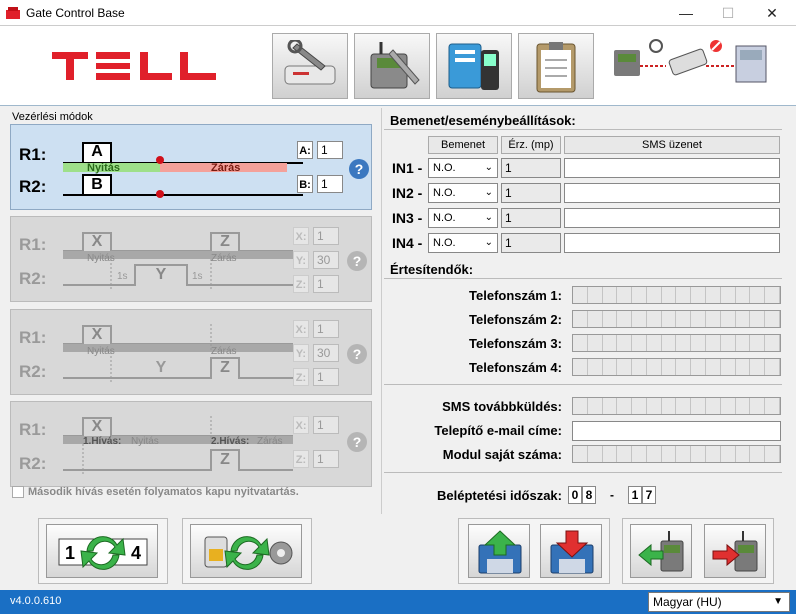 Image resolution: width=796 pixels, height=614 pixels. I want to click on entry-dash: -, so click(612, 495).